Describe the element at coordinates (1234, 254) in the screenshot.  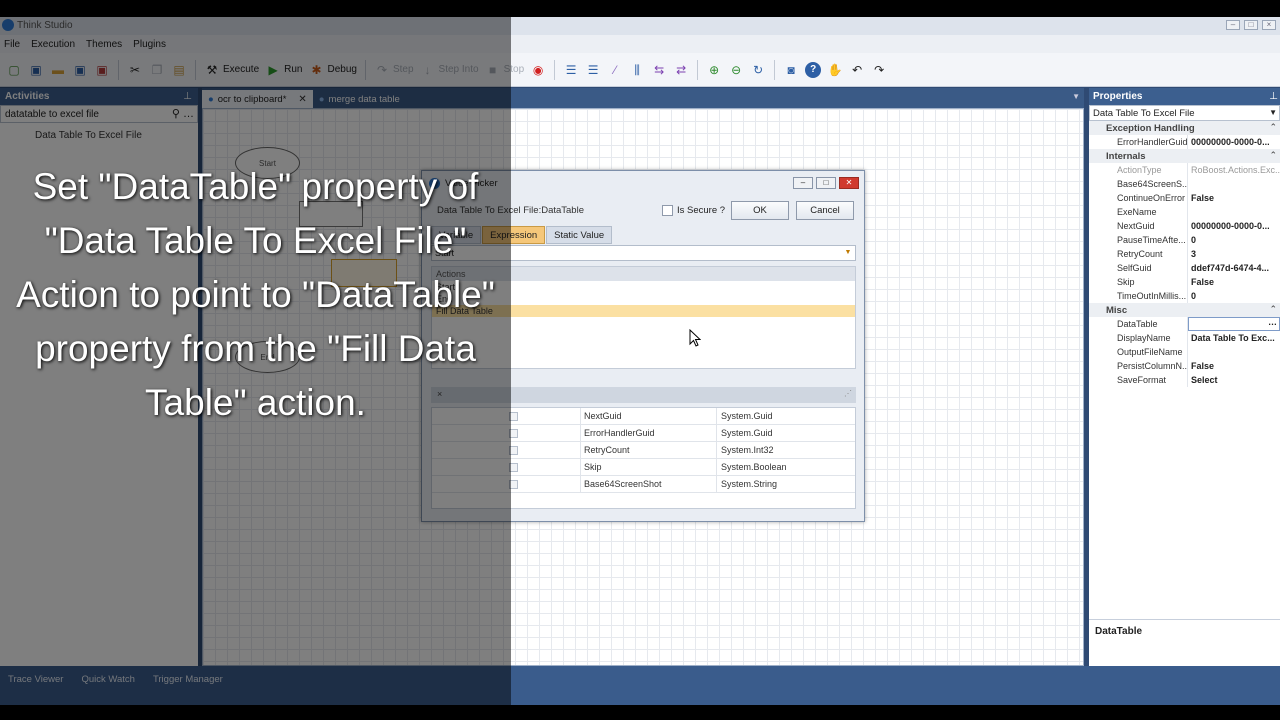
I see `property-value: 3` at that location.